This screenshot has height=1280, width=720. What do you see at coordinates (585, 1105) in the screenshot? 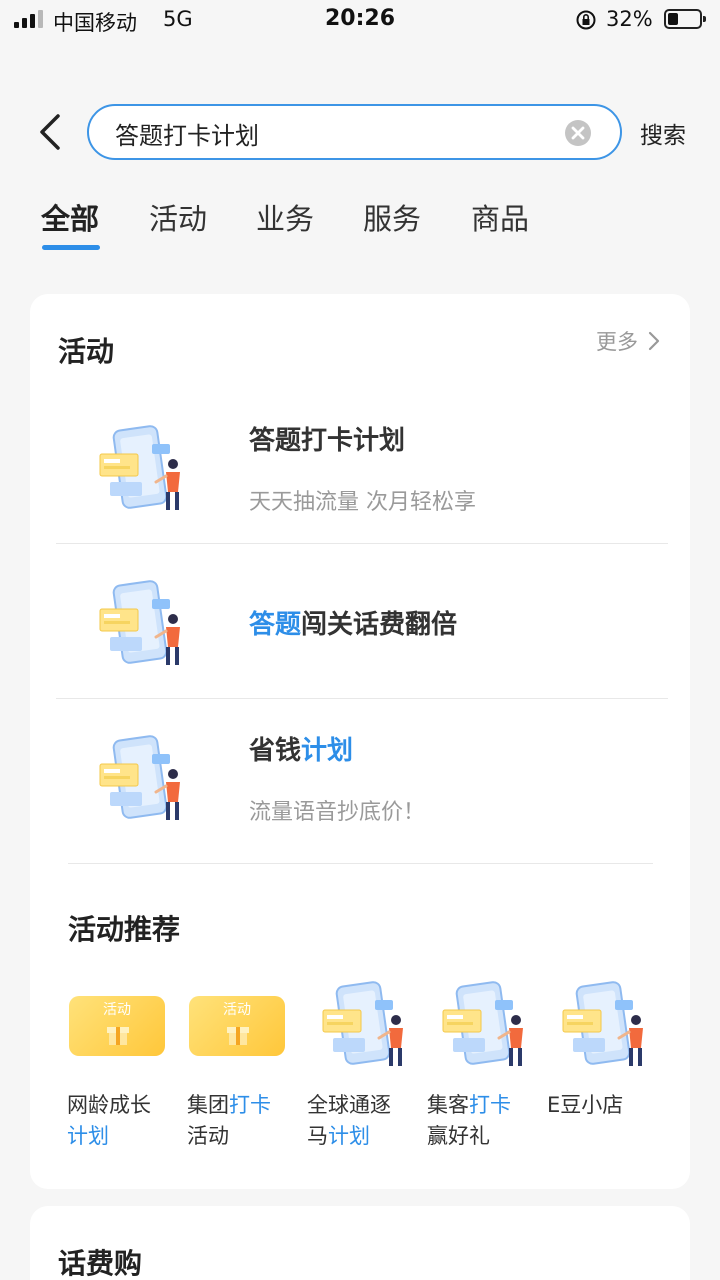
I see `recommend-item-label: E豆小店` at bounding box center [585, 1105].